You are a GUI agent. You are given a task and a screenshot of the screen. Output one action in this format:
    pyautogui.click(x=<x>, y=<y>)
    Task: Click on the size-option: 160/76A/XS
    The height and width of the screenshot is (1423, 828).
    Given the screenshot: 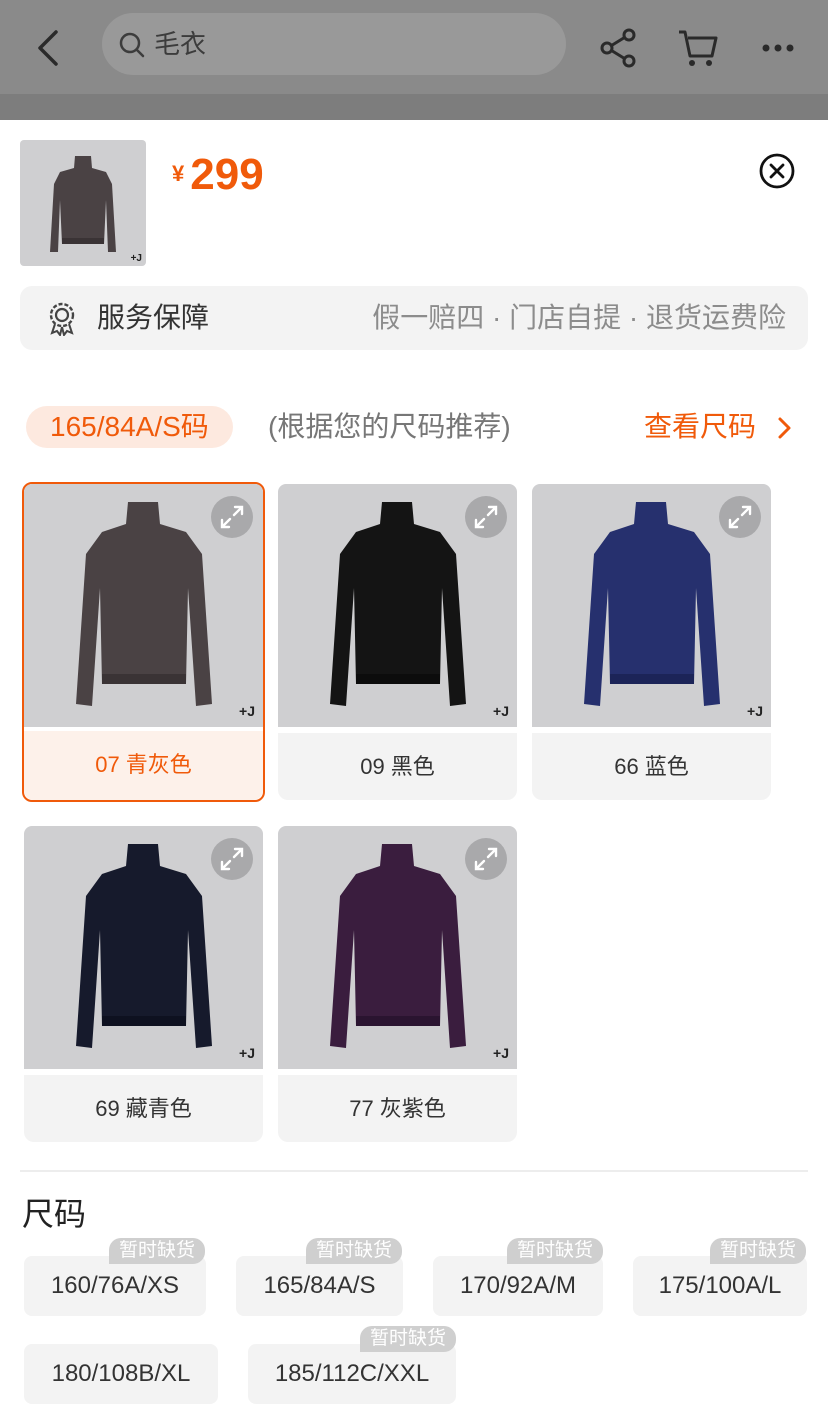 What is the action you would take?
    pyautogui.click(x=115, y=1286)
    